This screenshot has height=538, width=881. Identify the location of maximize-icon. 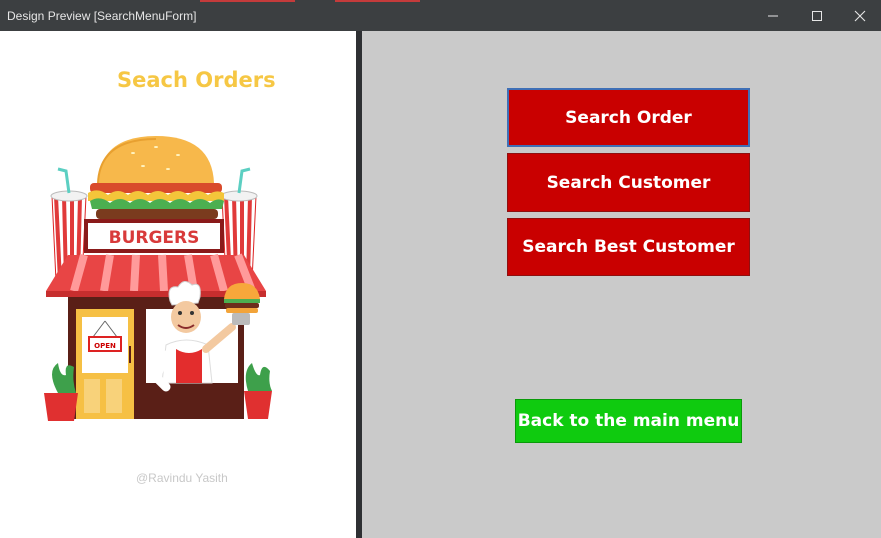
(817, 15).